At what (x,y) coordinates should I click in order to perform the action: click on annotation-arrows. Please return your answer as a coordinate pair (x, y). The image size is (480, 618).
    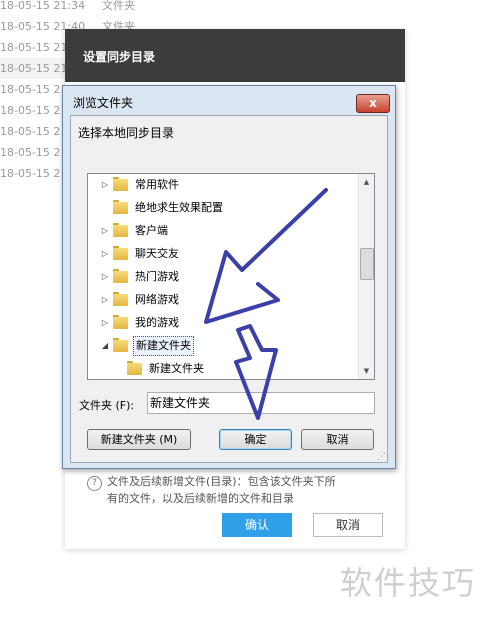
    Looking at the image, I should click on (266, 304).